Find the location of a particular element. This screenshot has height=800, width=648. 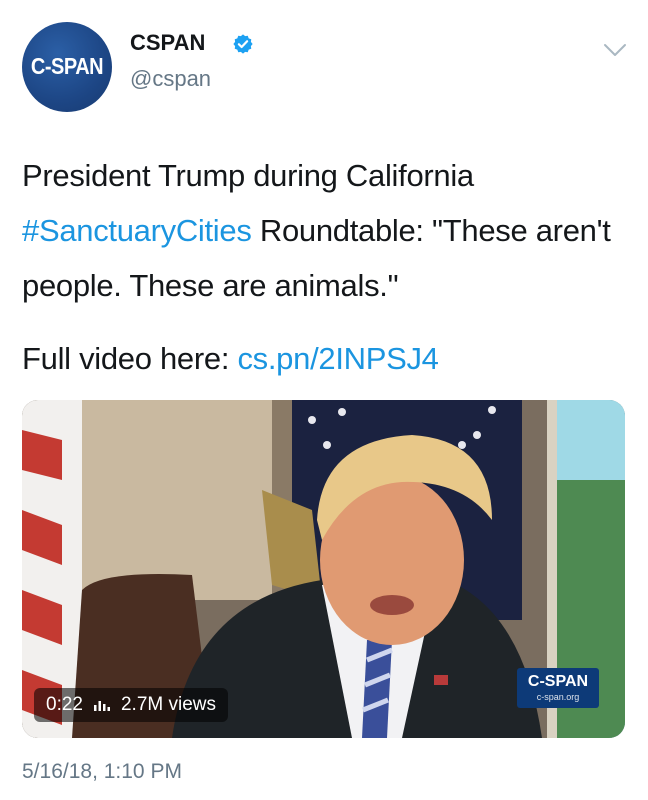

video-duration: 0:22 is located at coordinates (64, 704).